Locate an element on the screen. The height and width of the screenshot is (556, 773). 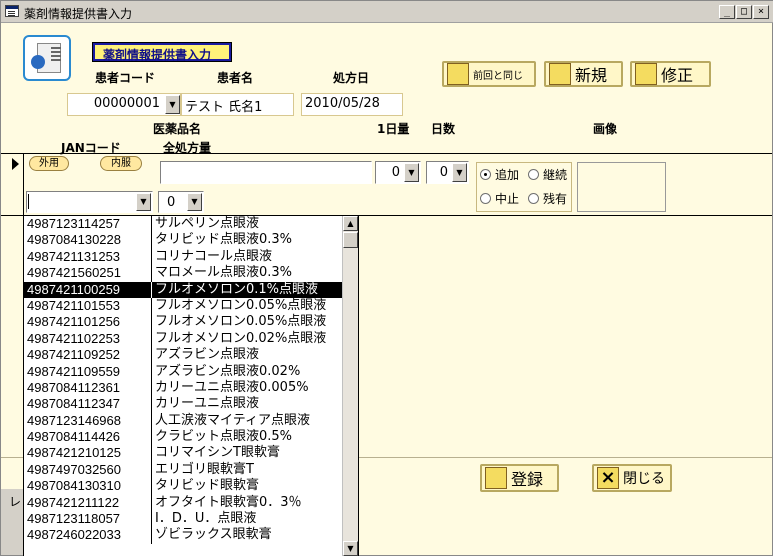
same-as-last-label: 前回と同じ is located at coordinates (498, 76).